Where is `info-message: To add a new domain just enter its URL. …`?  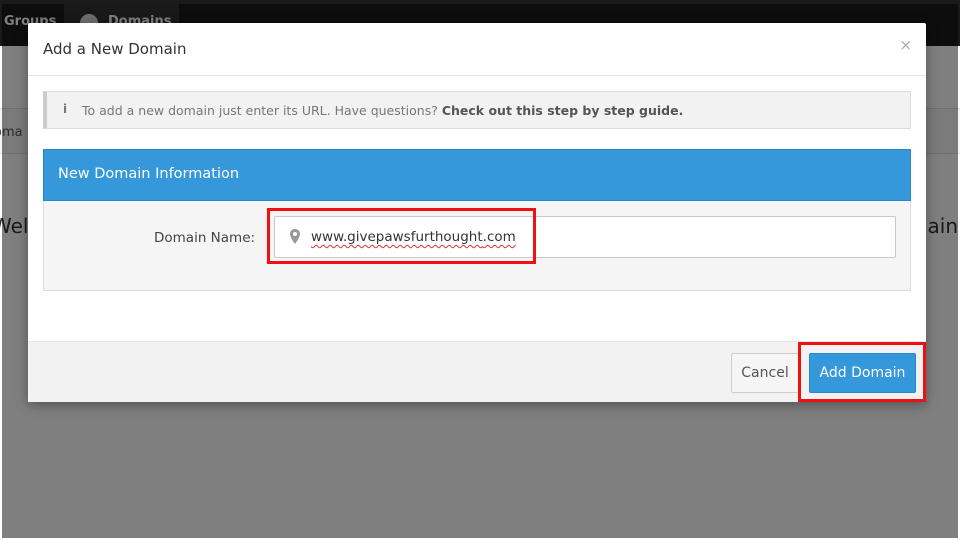 info-message: To add a new domain just enter its URL. … is located at coordinates (260, 110).